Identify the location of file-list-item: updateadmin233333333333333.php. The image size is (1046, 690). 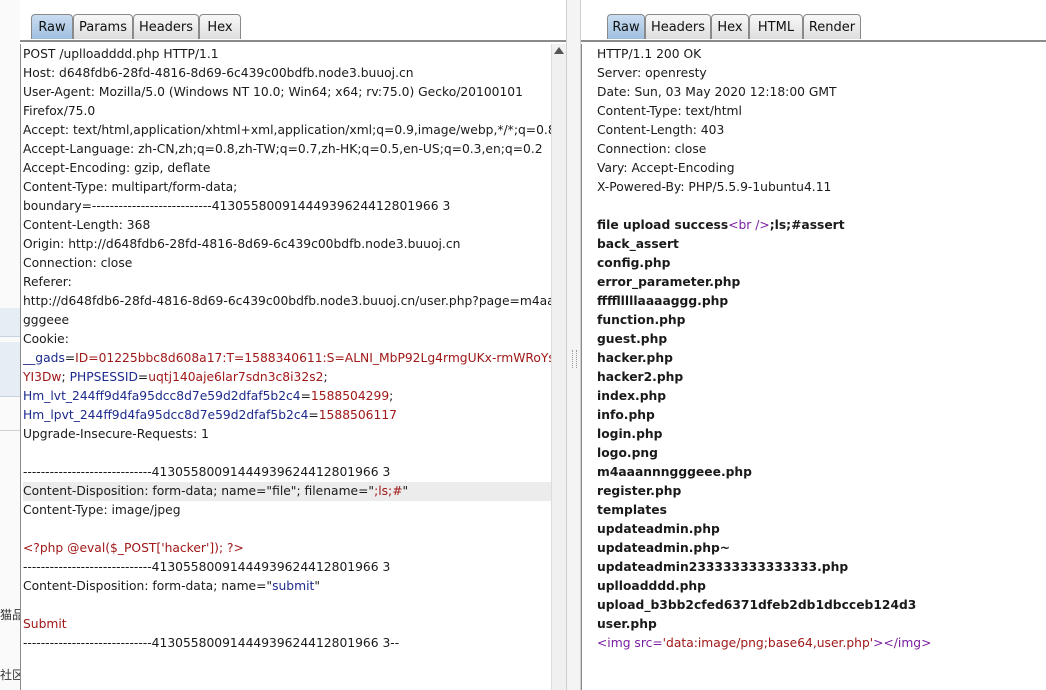
(723, 567).